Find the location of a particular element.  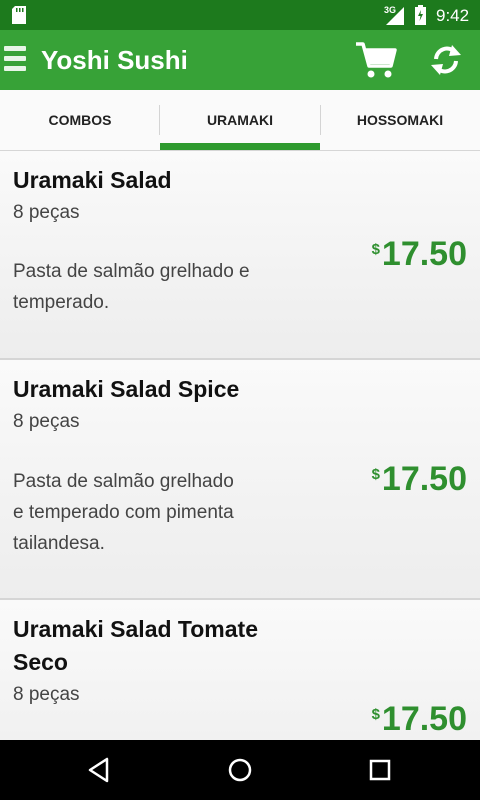

battery-icon is located at coordinates (420, 15).